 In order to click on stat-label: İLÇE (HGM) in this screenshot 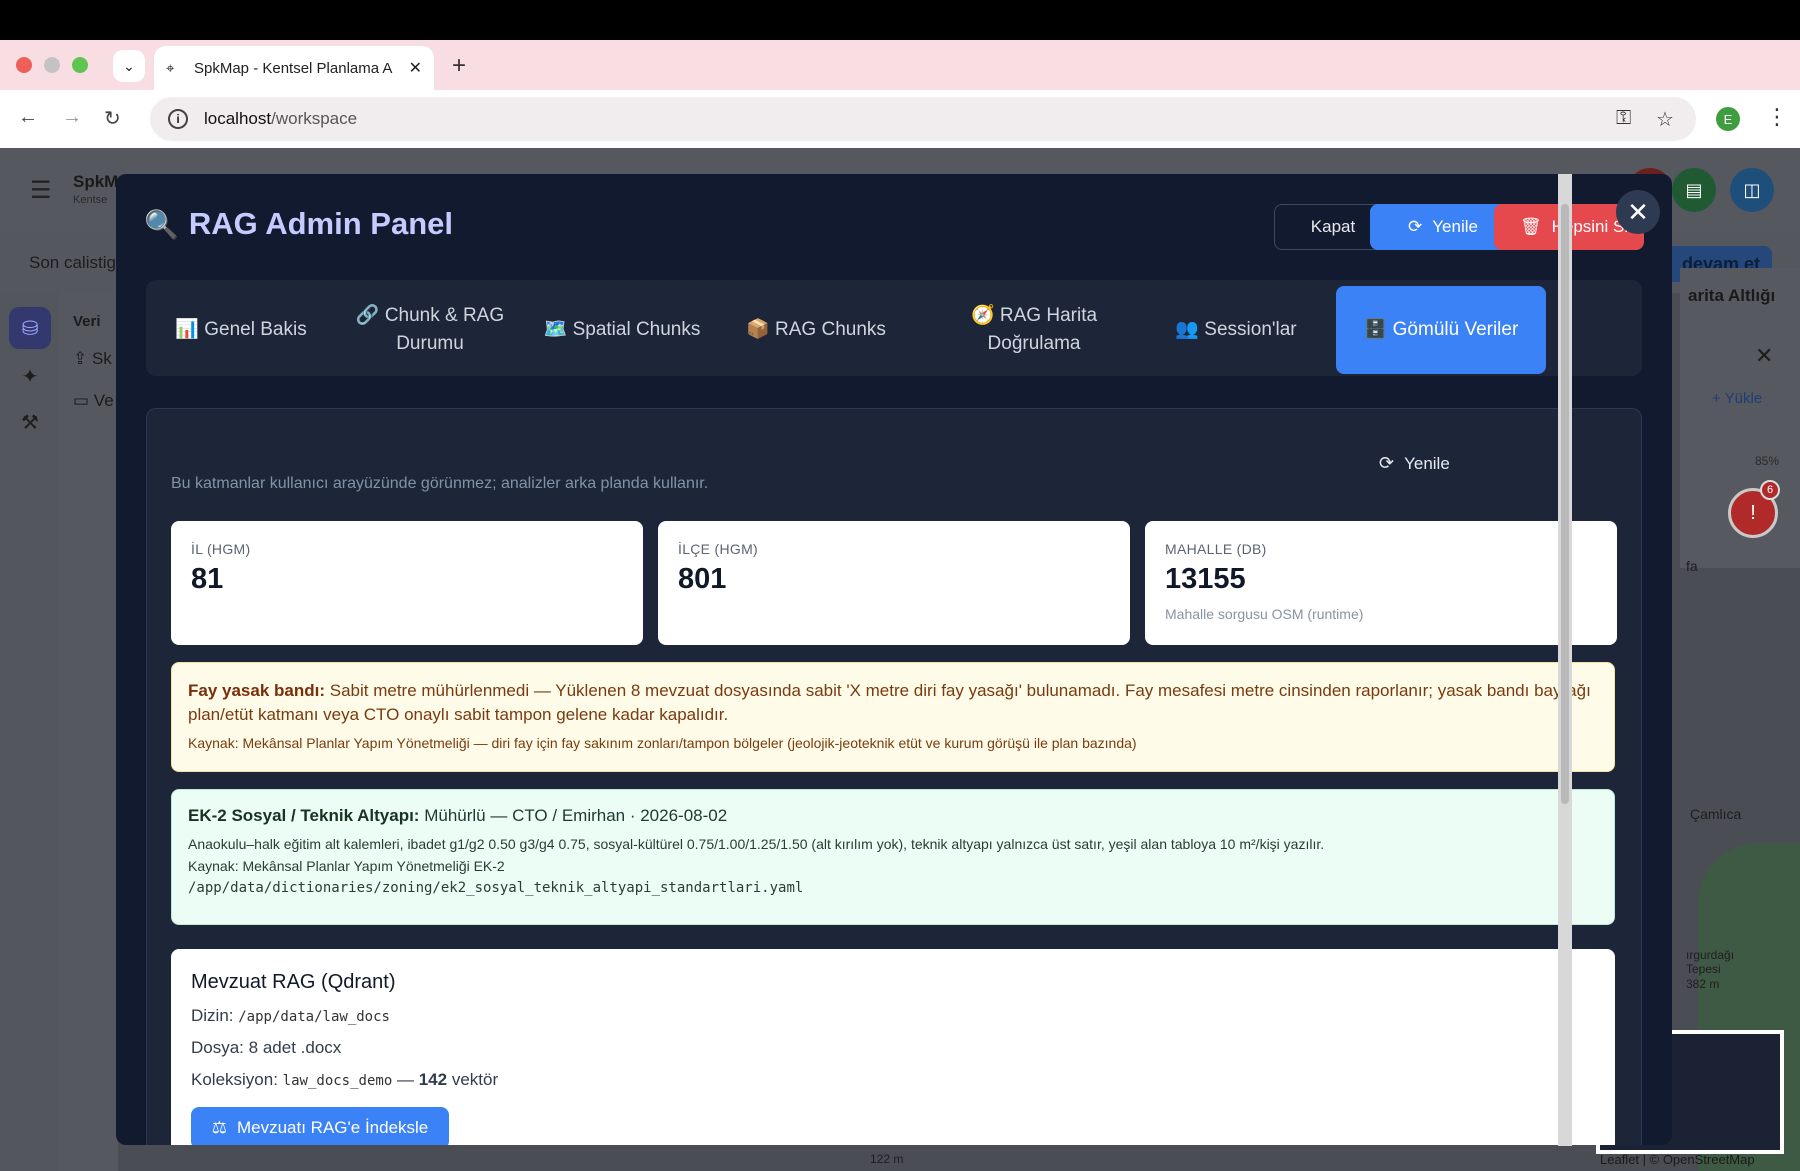, I will do `click(718, 549)`.